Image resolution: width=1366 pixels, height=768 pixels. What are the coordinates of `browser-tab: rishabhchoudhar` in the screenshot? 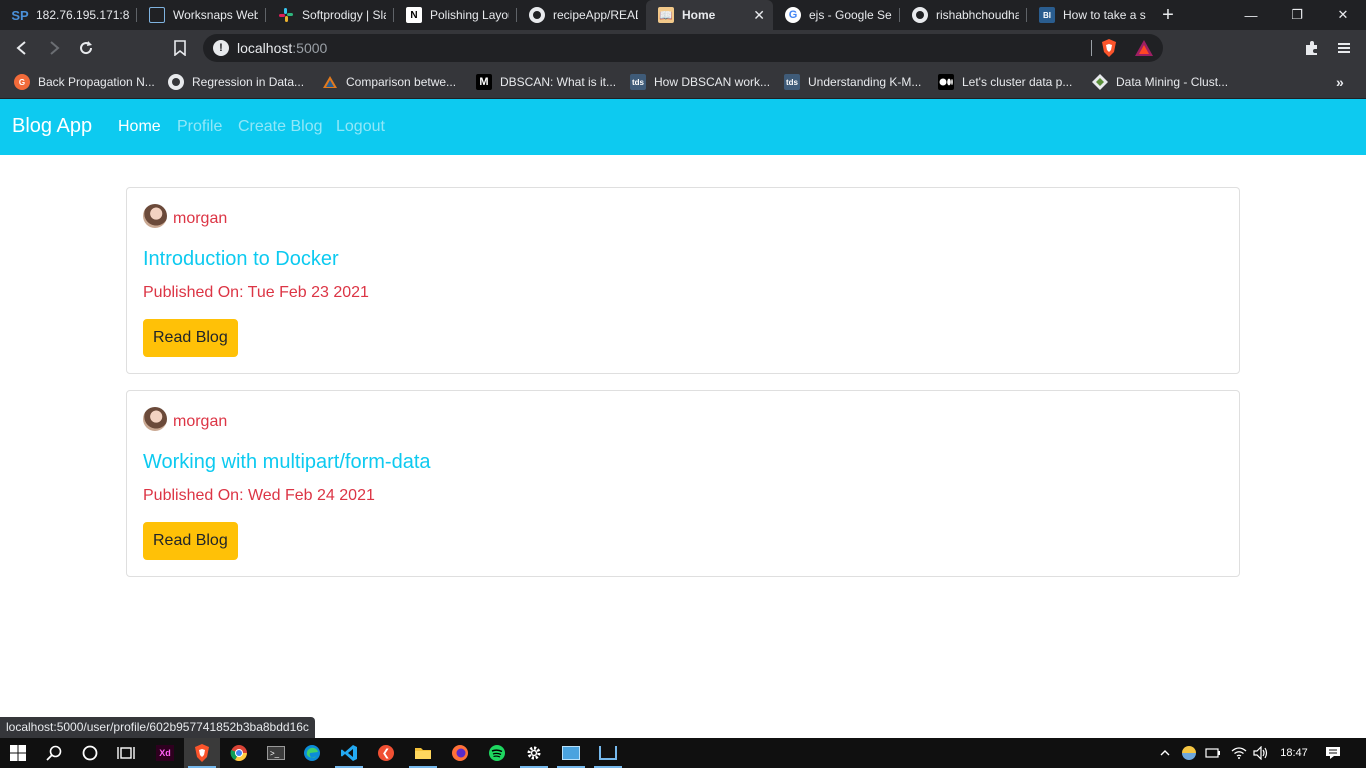 It's located at (963, 15).